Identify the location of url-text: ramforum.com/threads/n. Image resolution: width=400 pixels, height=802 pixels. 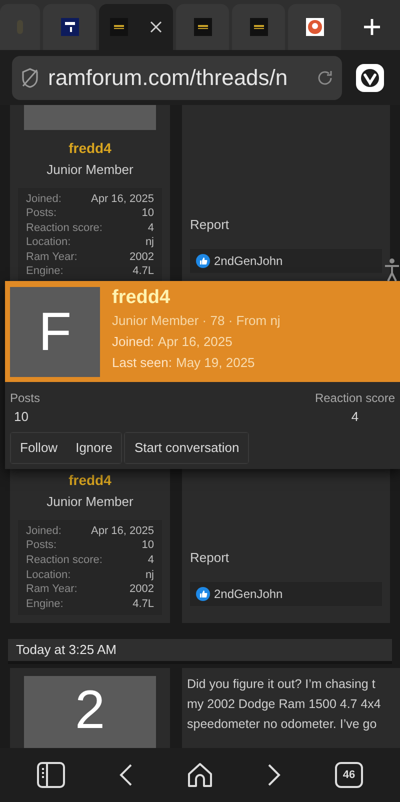
(168, 78).